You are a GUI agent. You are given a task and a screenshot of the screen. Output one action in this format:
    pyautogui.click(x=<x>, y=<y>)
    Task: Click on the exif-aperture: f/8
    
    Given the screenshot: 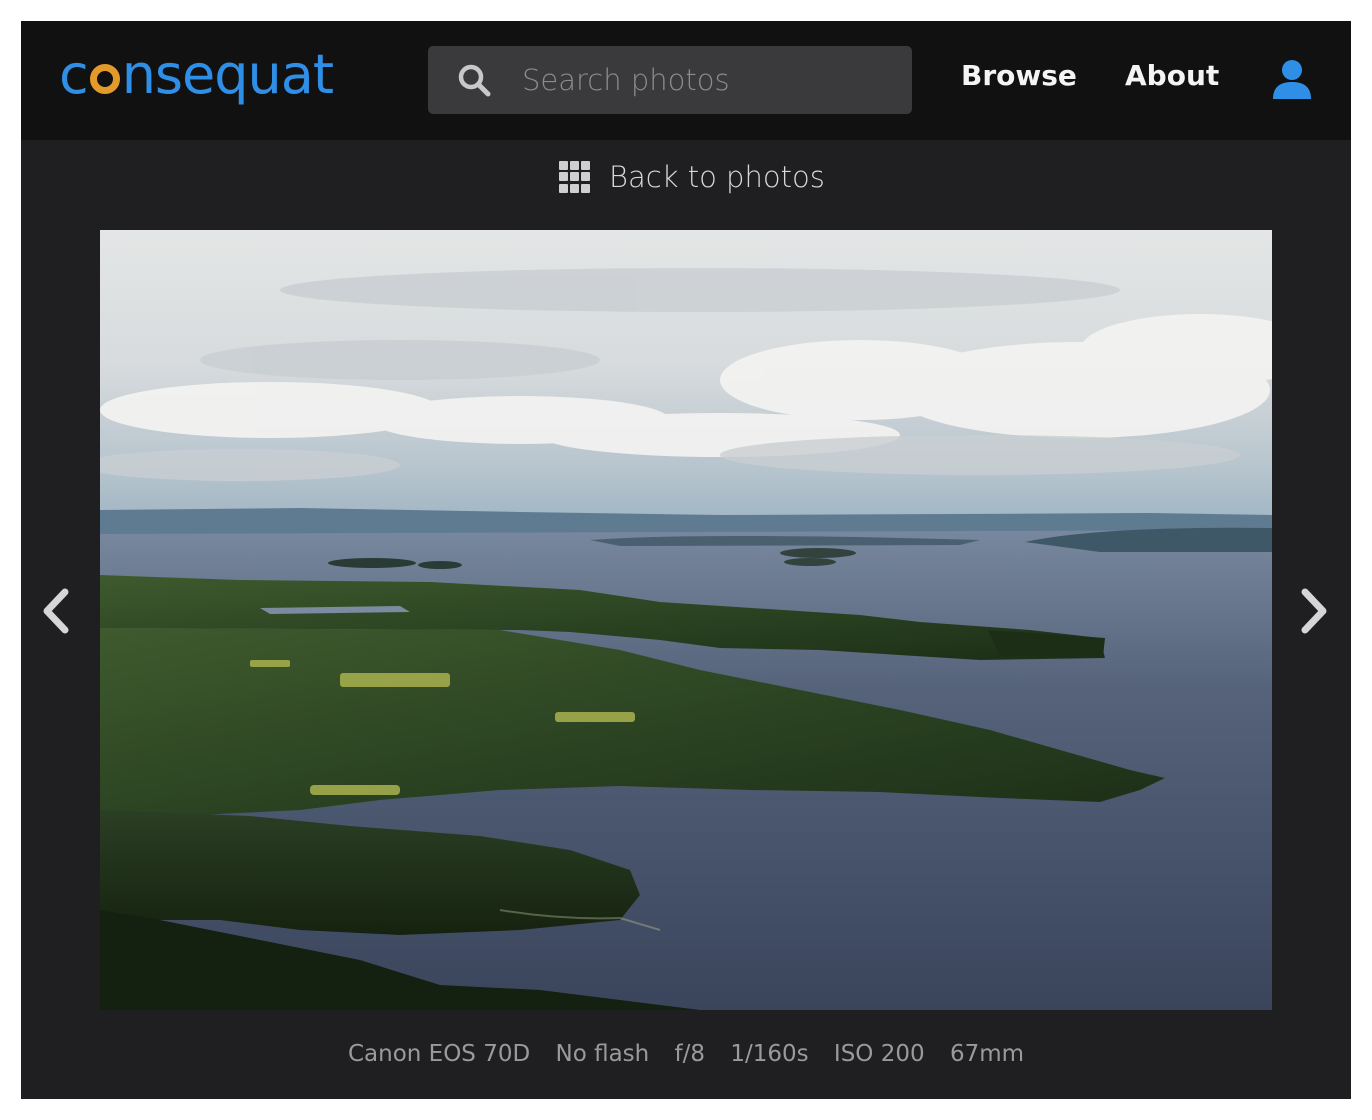 What is the action you would take?
    pyautogui.click(x=690, y=1054)
    